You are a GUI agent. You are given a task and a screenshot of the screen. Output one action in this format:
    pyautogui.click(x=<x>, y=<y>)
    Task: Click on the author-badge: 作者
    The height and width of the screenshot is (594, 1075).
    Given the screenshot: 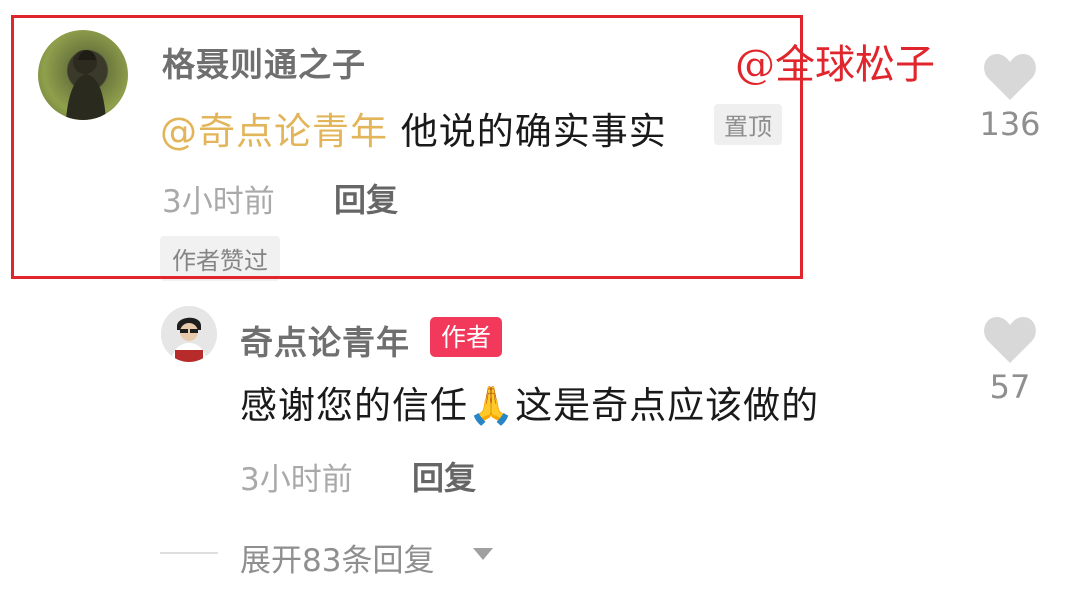 What is the action you would take?
    pyautogui.click(x=466, y=337)
    